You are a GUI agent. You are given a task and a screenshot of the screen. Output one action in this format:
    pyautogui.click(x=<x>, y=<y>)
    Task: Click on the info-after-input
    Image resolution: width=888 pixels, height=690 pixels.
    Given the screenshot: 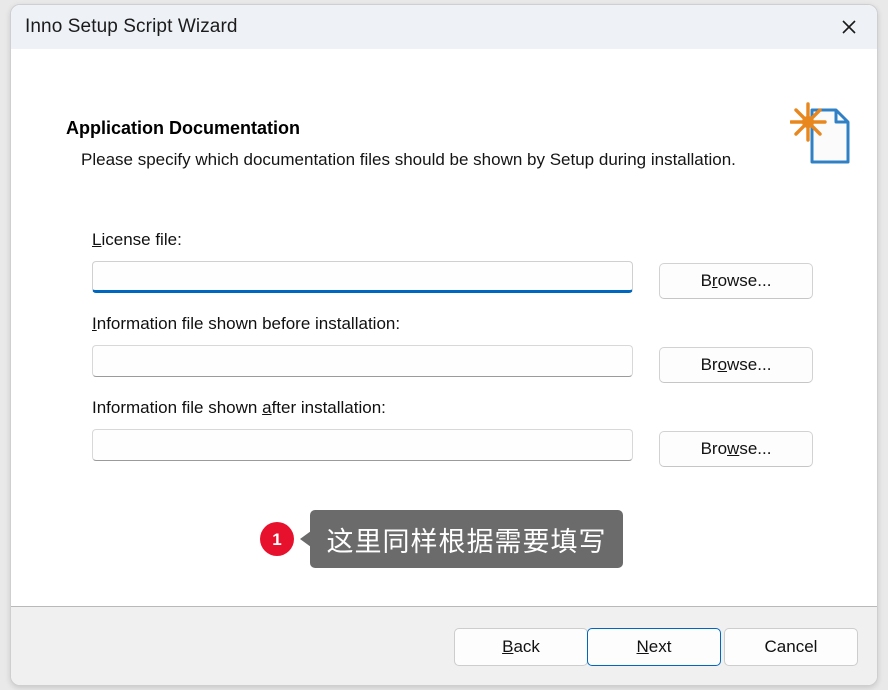 What is the action you would take?
    pyautogui.click(x=362, y=445)
    